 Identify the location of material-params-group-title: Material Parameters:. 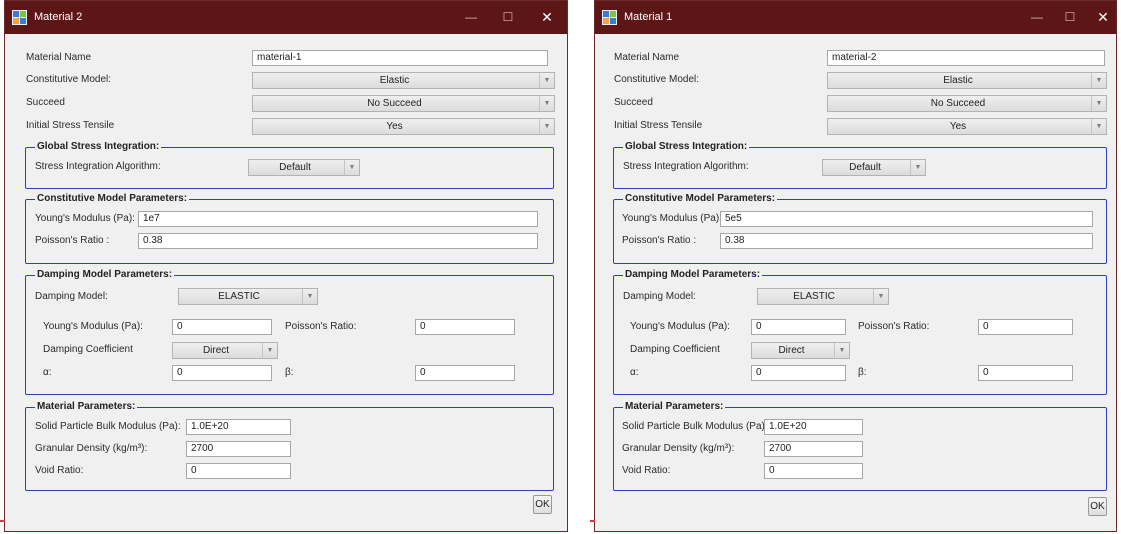
(674, 406).